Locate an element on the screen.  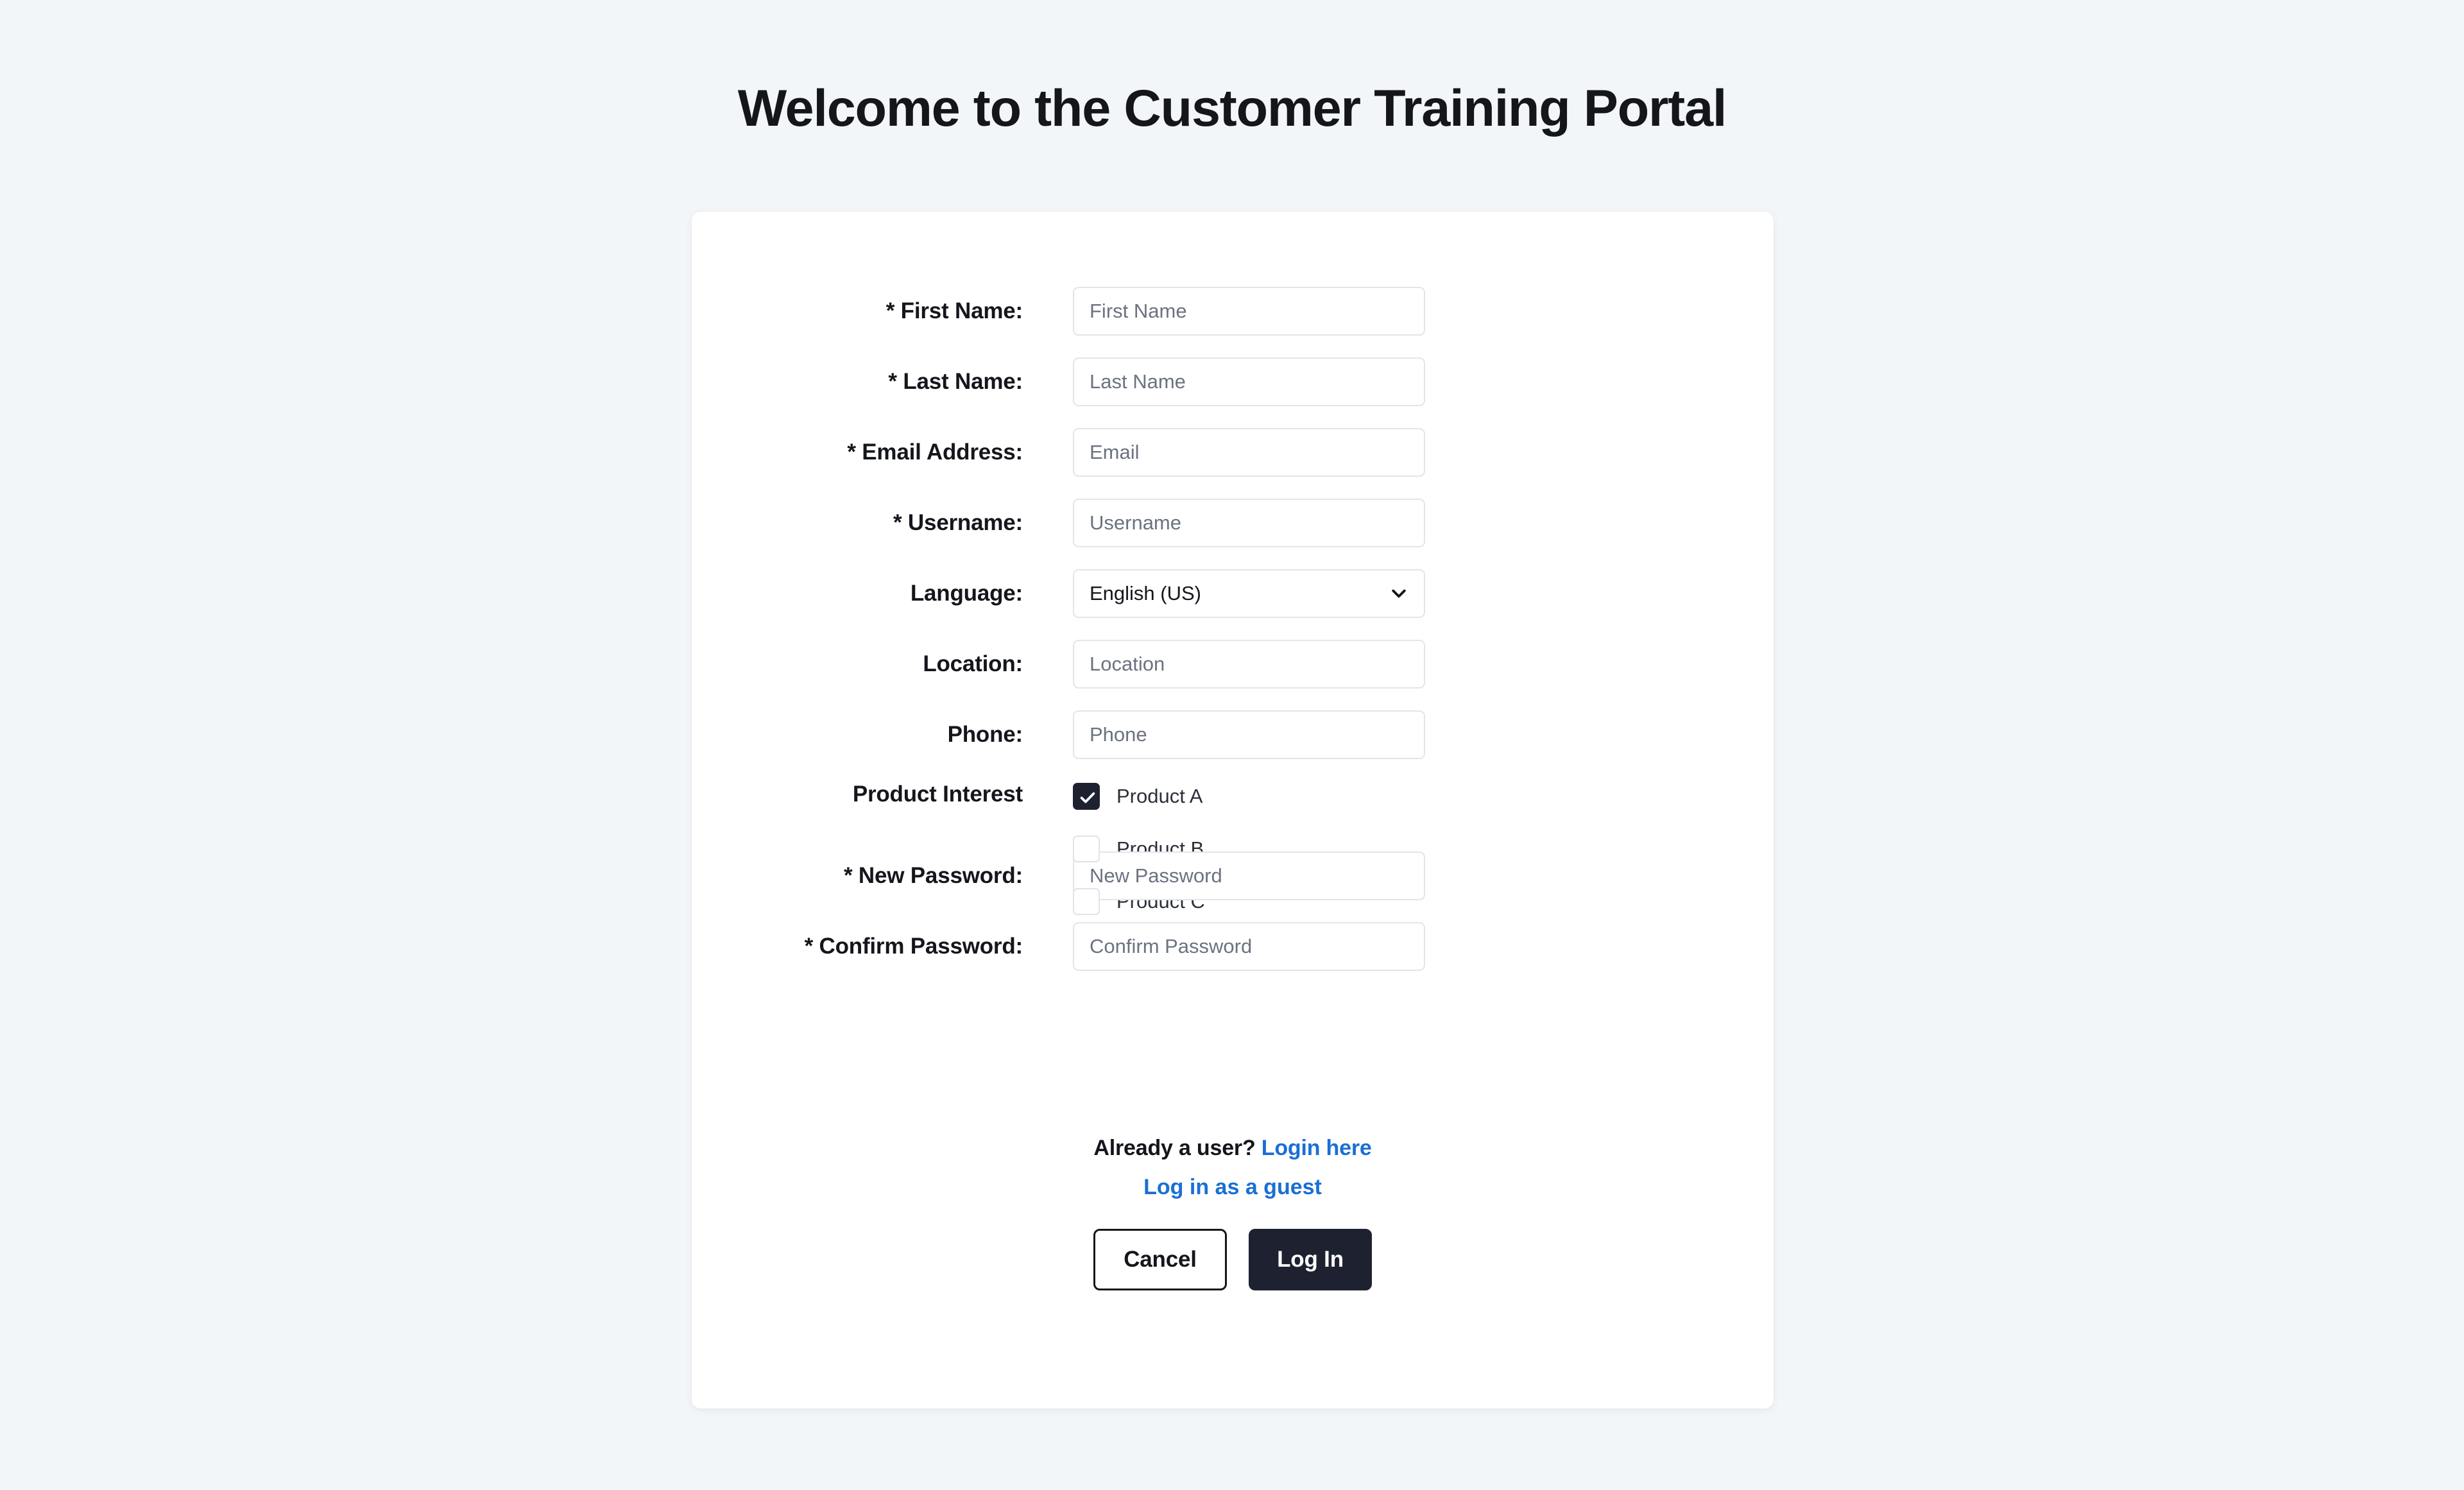
form-row-last-name: * Last Name: is located at coordinates (1233, 382).